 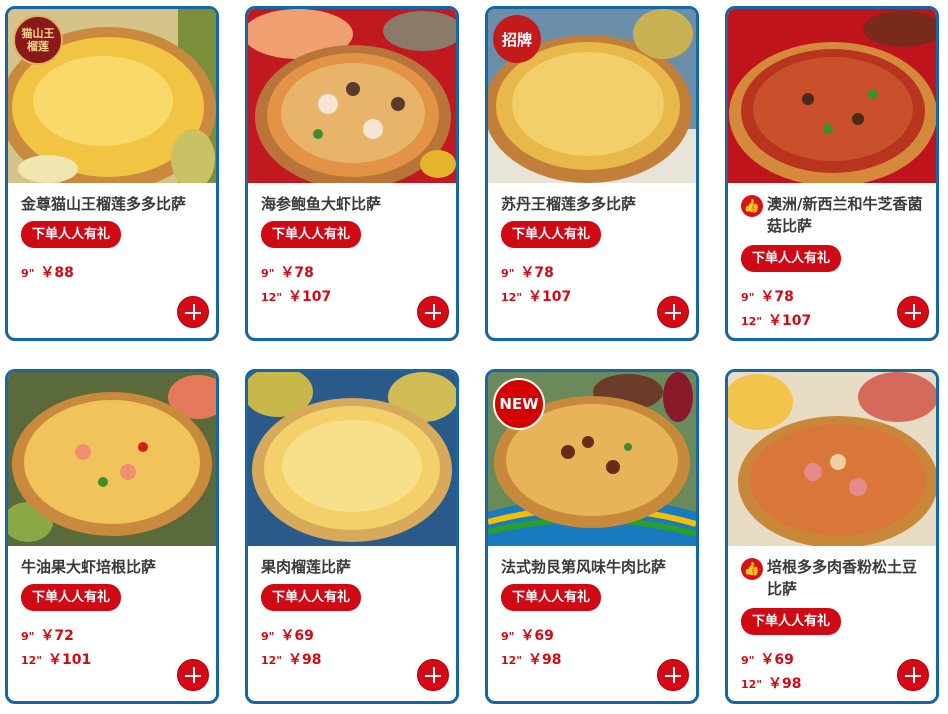 I want to click on price-row: 12" ￥101, so click(x=56, y=660).